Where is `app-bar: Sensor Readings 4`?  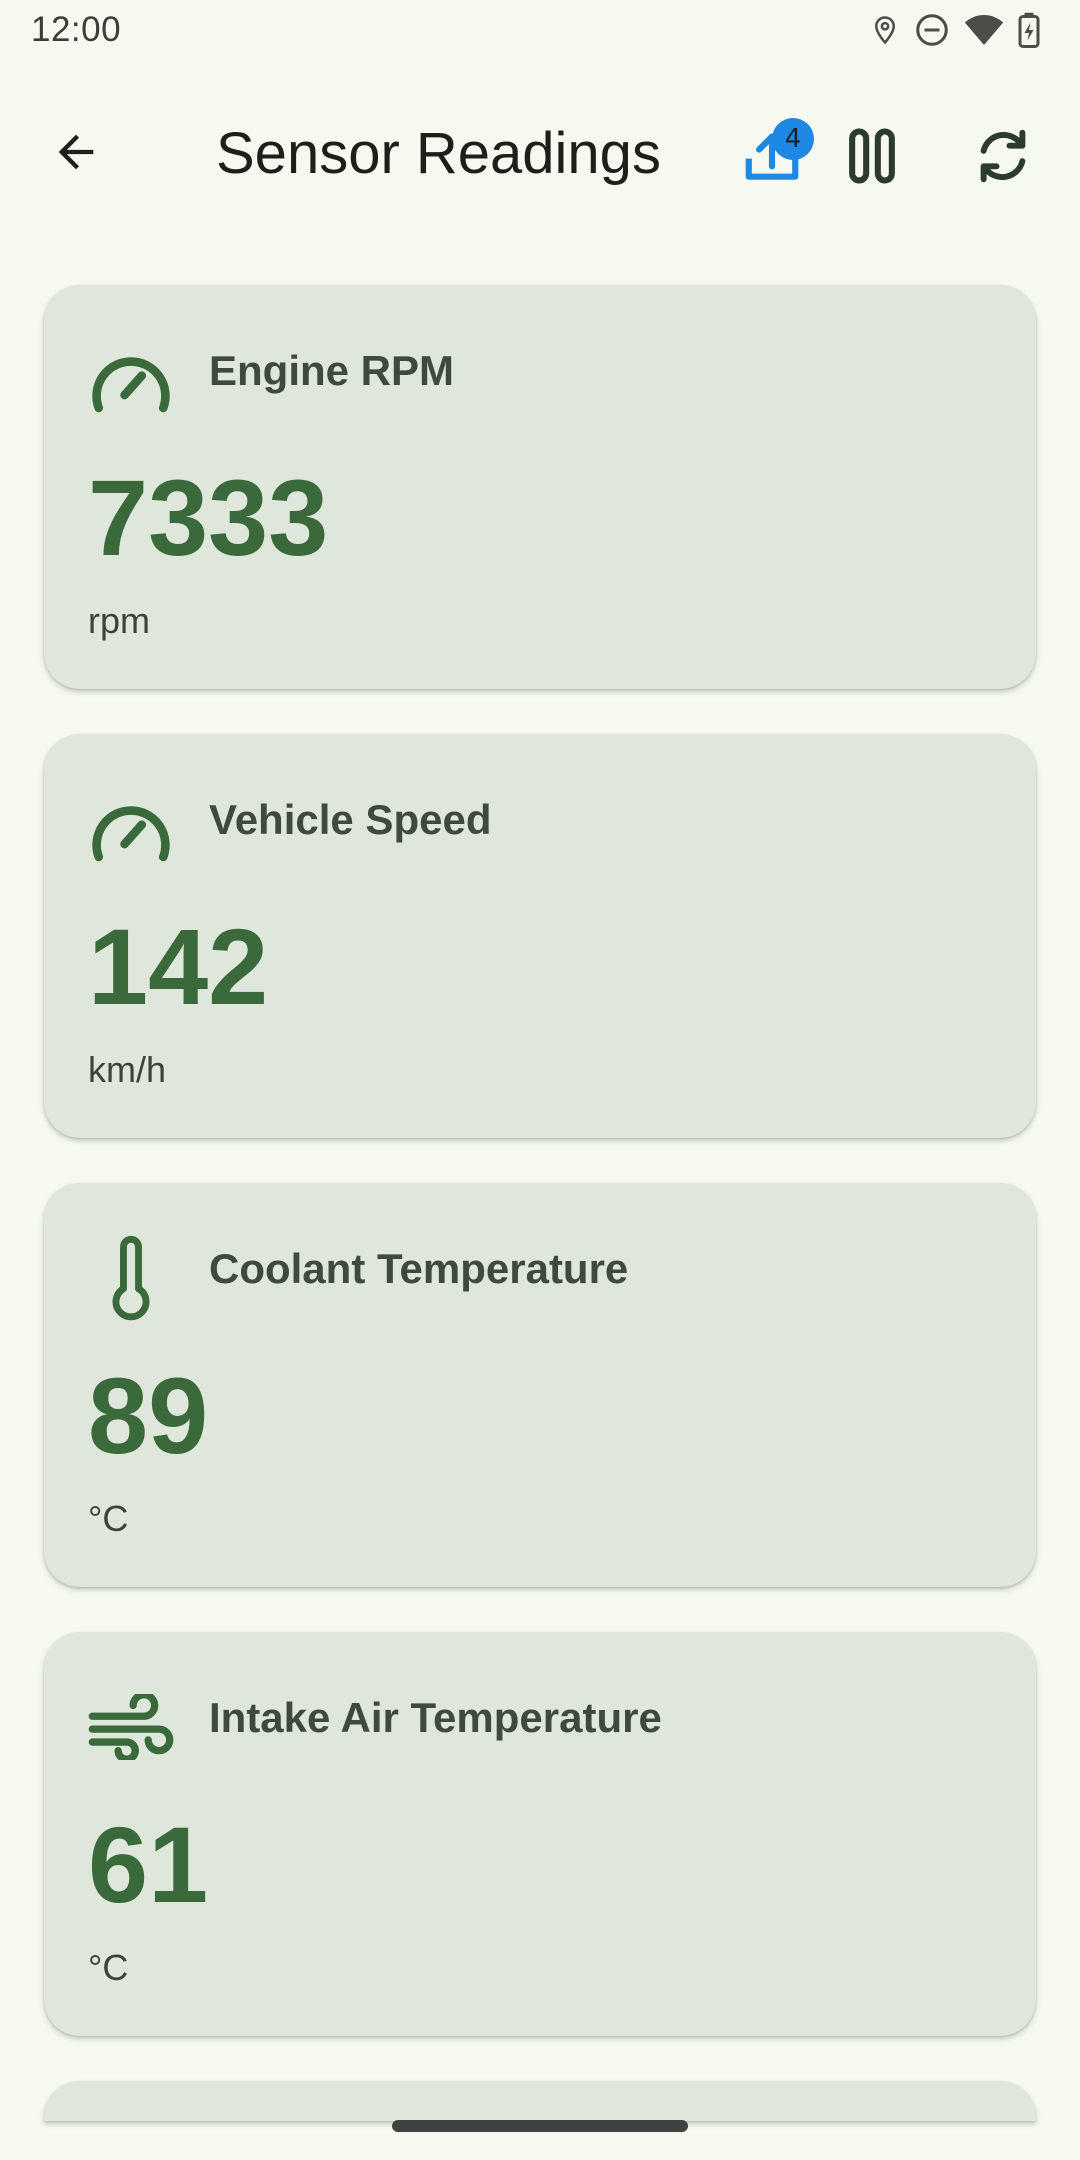
app-bar: Sensor Readings 4 is located at coordinates (540, 154).